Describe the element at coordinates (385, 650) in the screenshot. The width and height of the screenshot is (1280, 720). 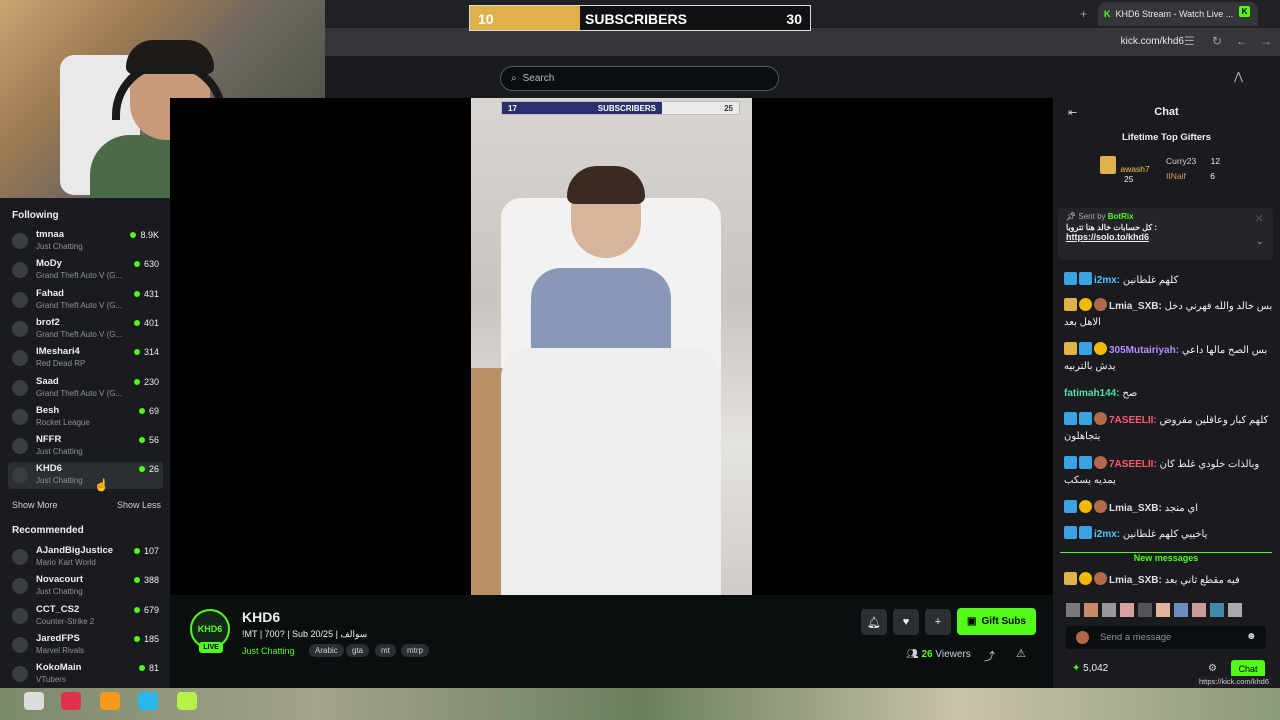
I see `tag-mt: mt` at that location.